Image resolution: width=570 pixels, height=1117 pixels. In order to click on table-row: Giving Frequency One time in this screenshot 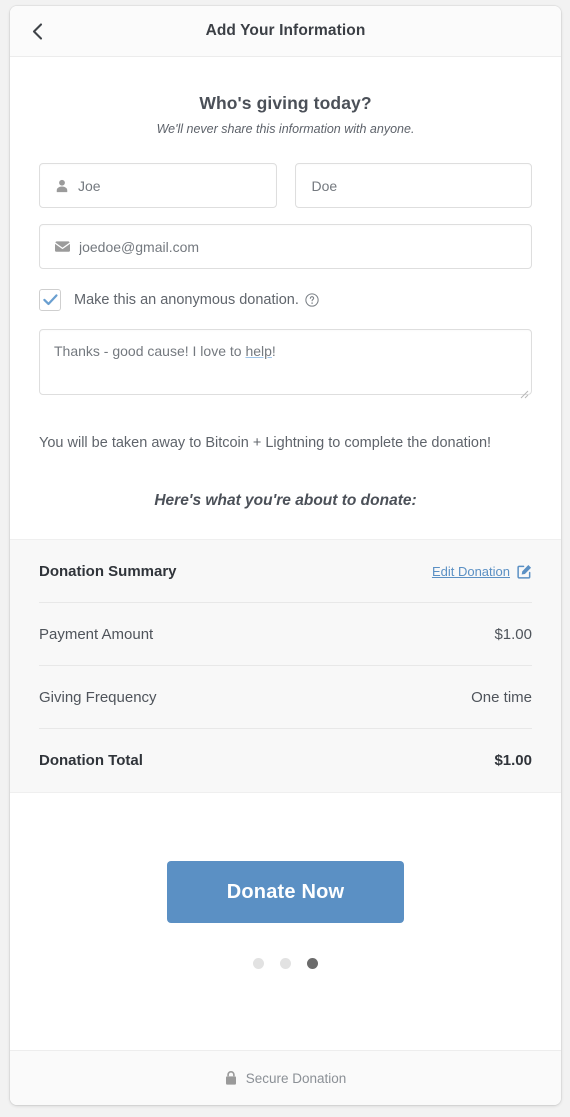, I will do `click(285, 698)`.